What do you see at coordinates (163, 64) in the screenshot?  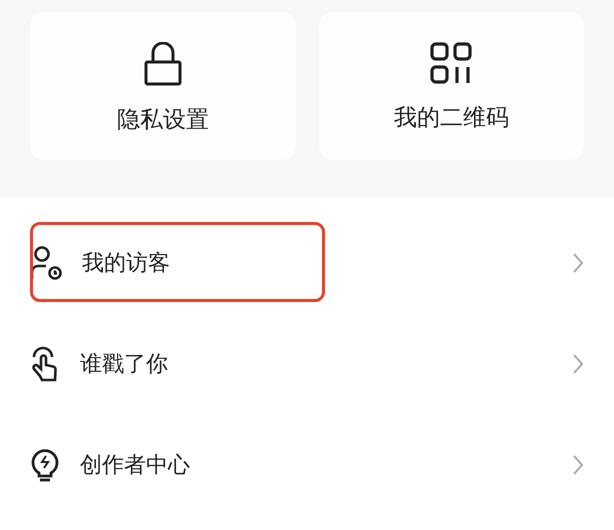 I see `lock-icon` at bounding box center [163, 64].